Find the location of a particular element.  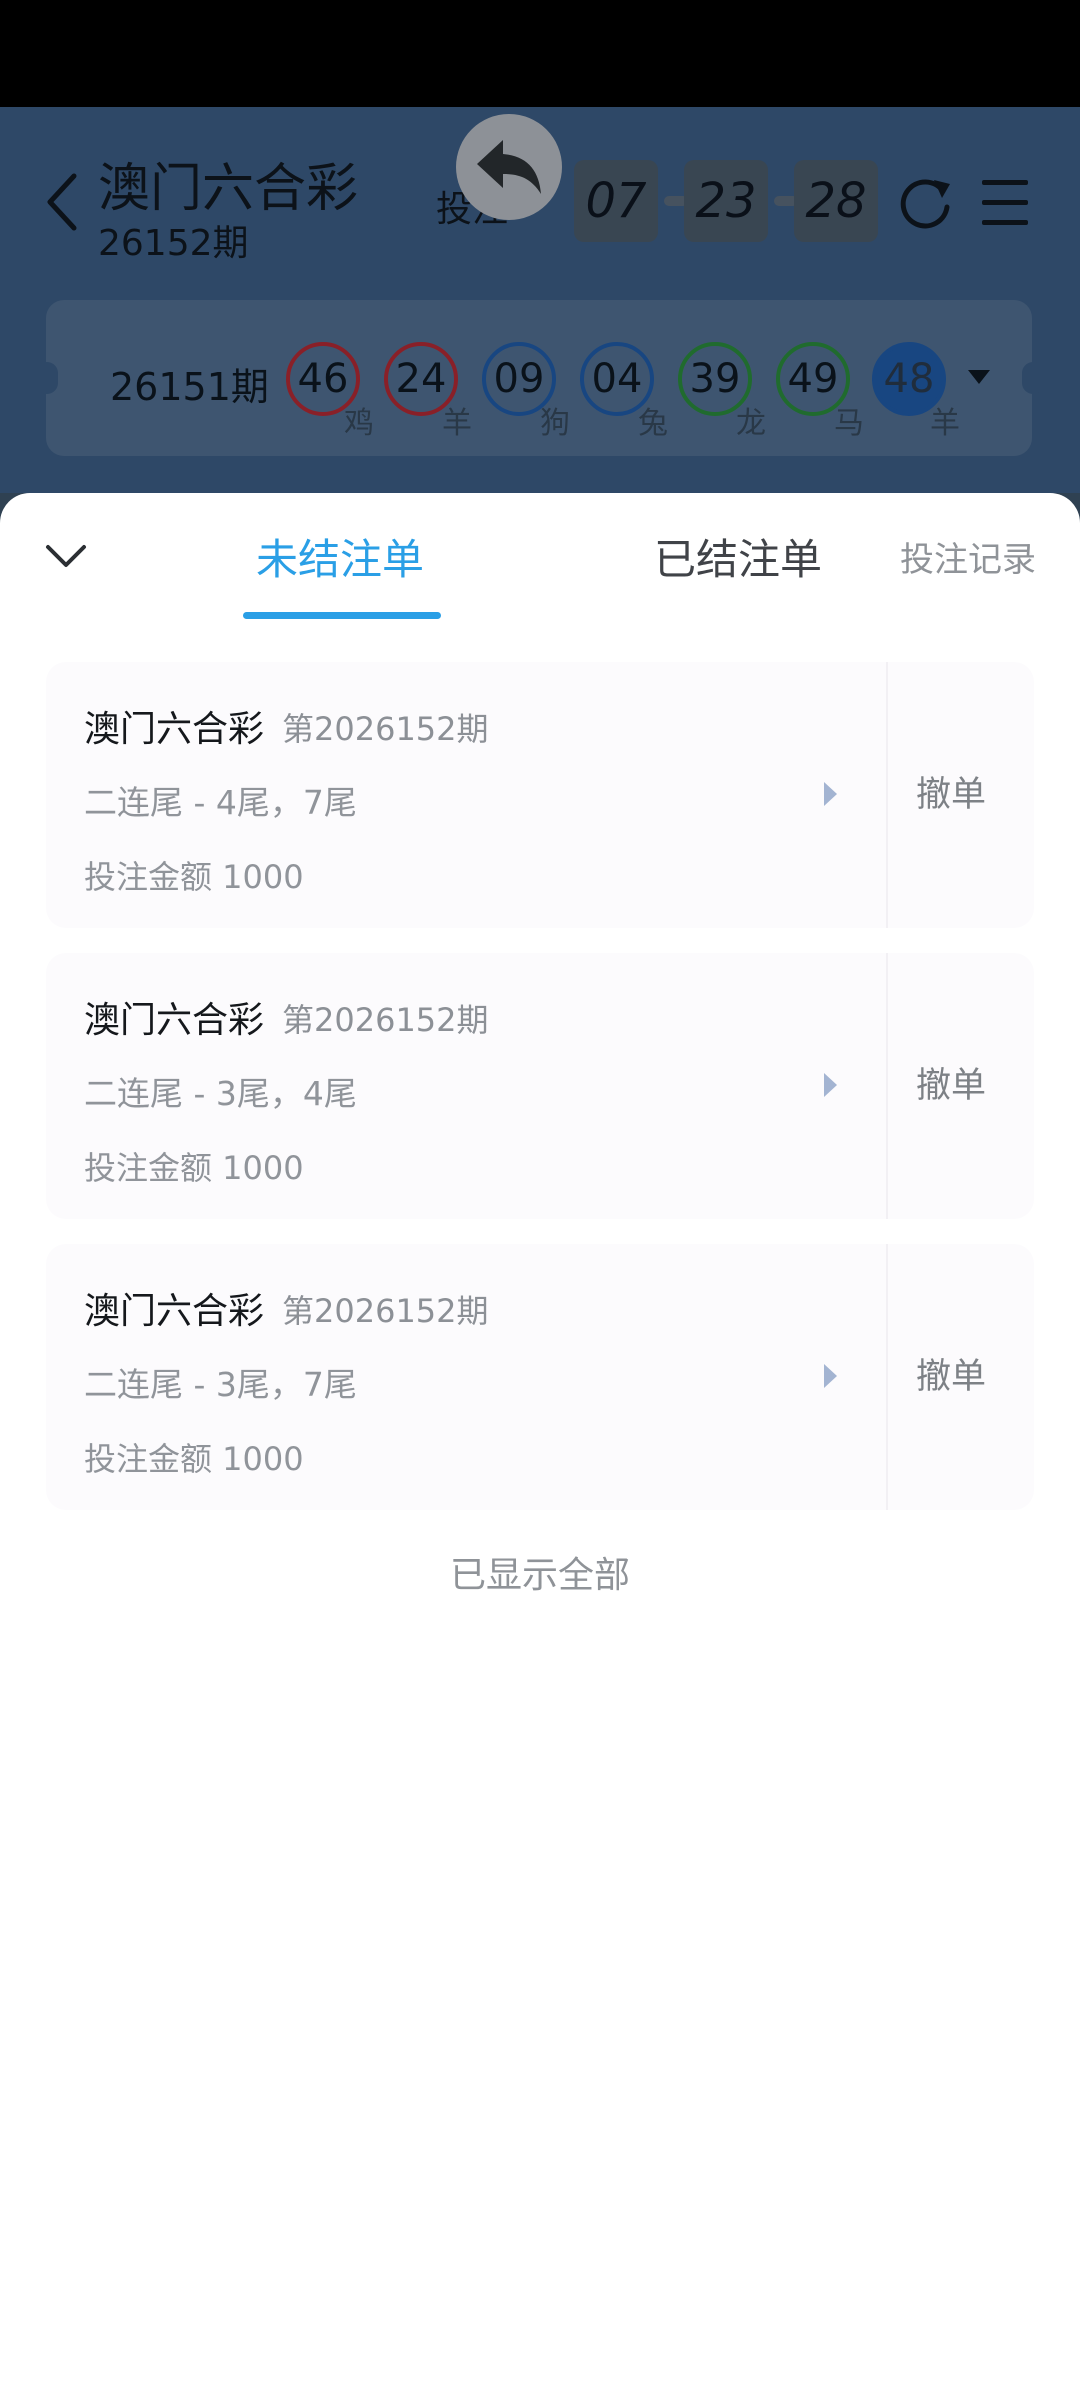

order-play: 二连尾 - 4尾，7尾 is located at coordinates (220, 802).